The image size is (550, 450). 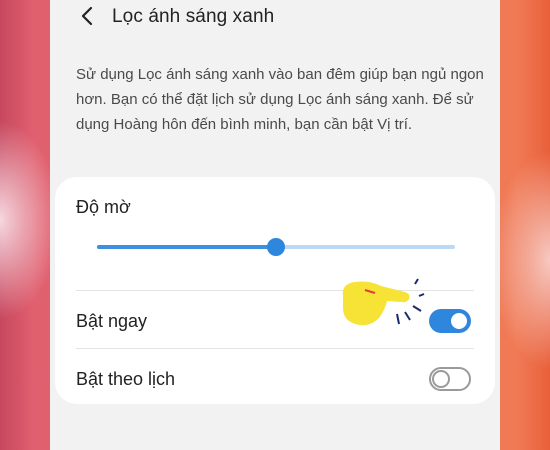 What do you see at coordinates (275, 379) in the screenshot?
I see `row-scheduled: Bật theo lịch` at bounding box center [275, 379].